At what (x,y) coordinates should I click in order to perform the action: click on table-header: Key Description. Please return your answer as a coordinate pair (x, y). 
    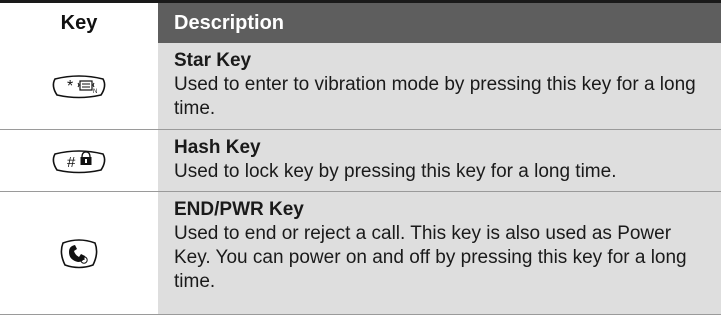
    Looking at the image, I should click on (360, 21).